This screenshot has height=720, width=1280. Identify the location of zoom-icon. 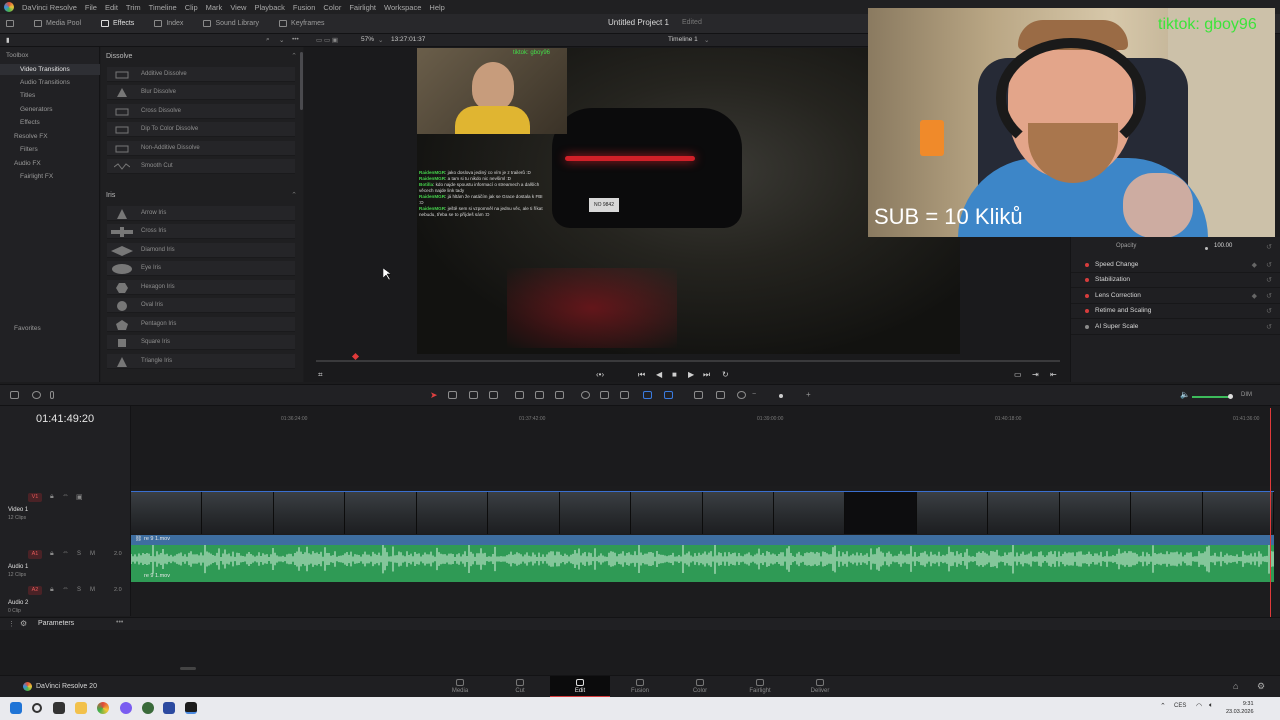
(741, 395).